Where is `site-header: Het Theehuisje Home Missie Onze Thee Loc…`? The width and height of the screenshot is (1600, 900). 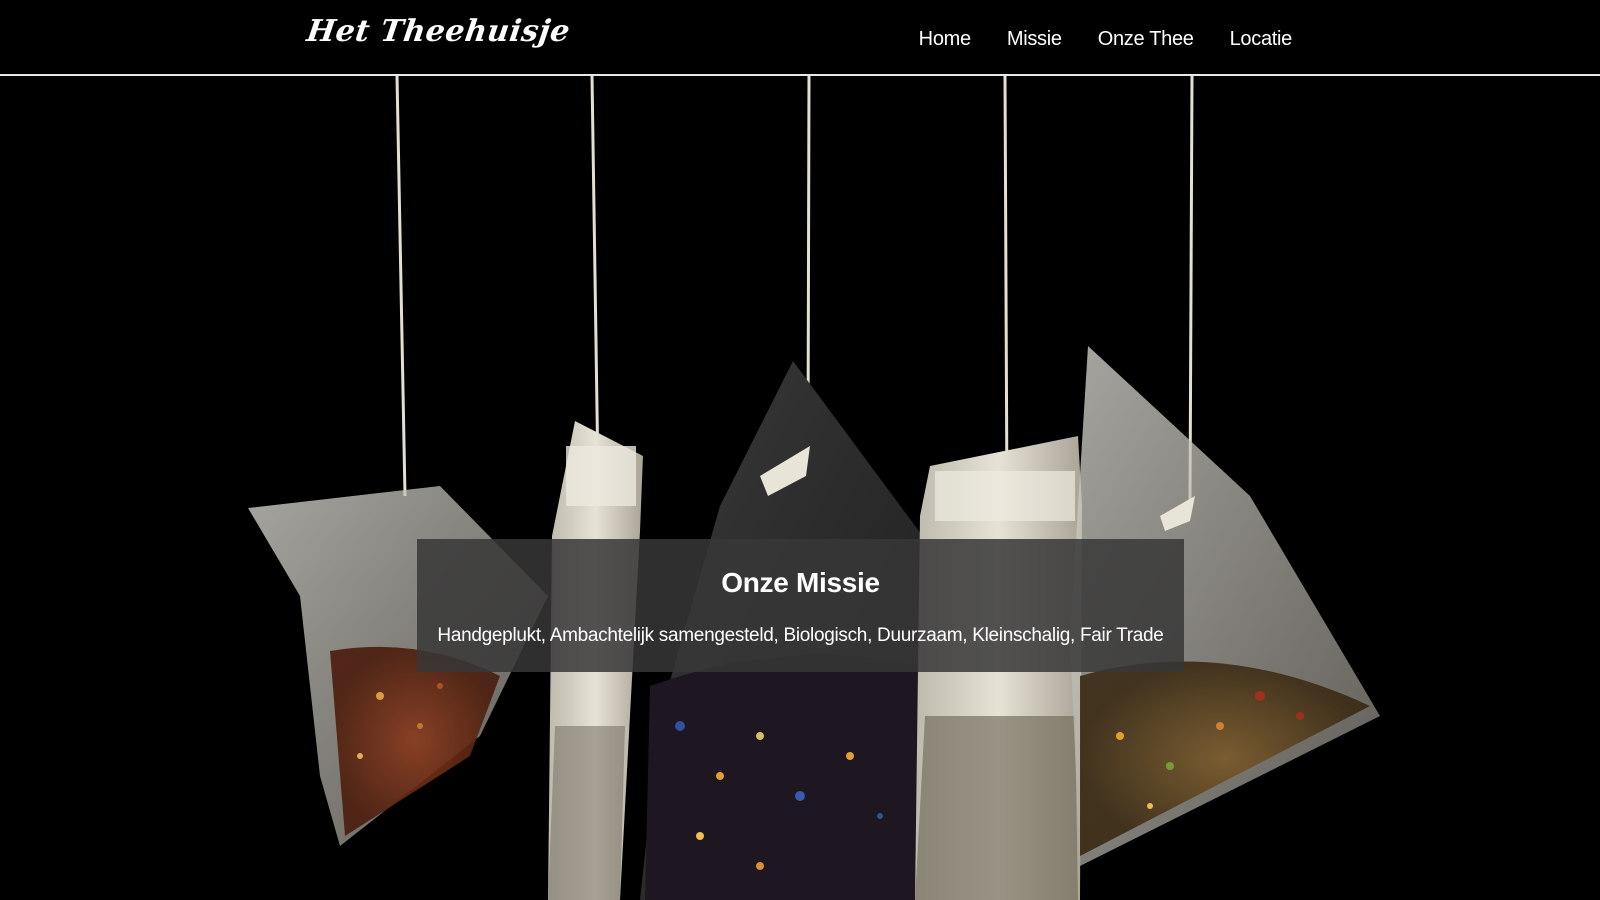 site-header: Het Theehuisje Home Missie Onze Thee Loc… is located at coordinates (800, 38).